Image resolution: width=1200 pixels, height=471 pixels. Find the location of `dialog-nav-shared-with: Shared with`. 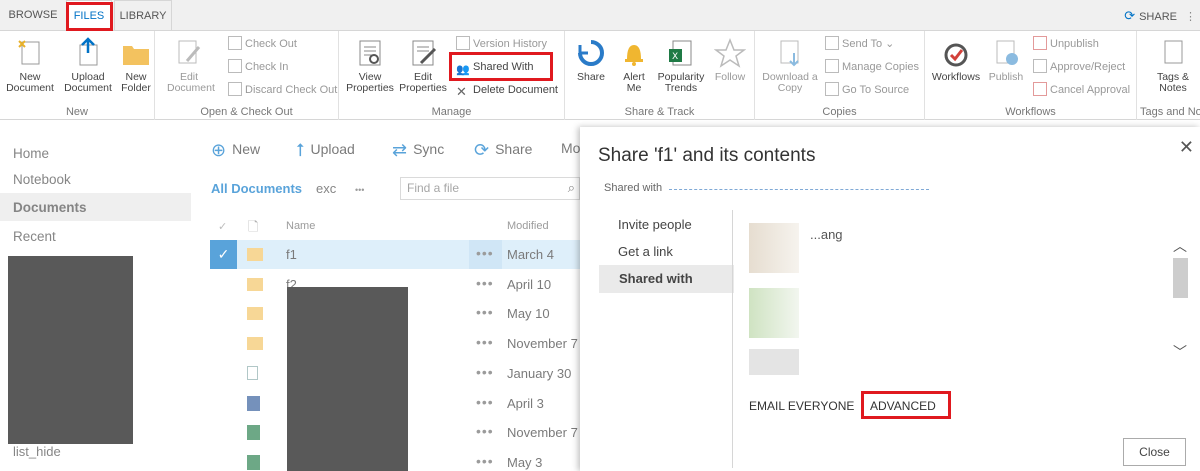

dialog-nav-shared-with: Shared with is located at coordinates (666, 279).